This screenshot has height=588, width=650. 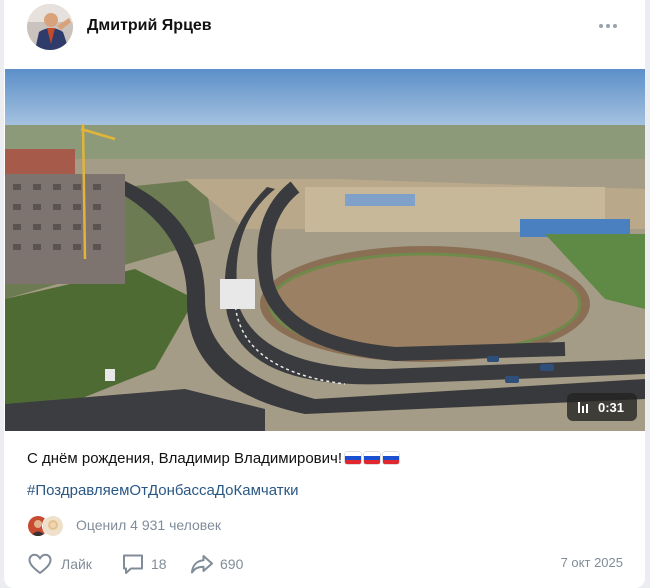 What do you see at coordinates (584, 407) in the screenshot?
I see `video-duration-icon` at bounding box center [584, 407].